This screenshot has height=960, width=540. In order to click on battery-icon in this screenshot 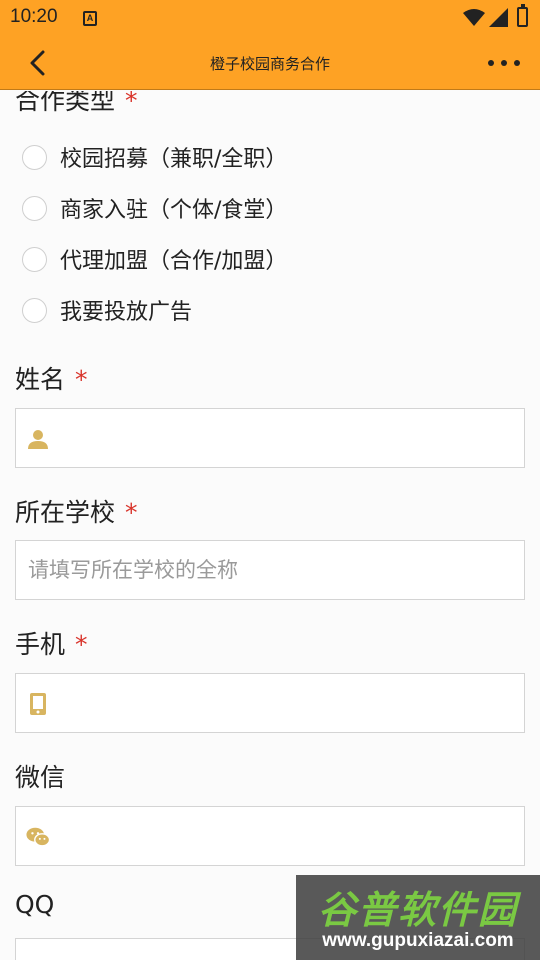, I will do `click(522, 15)`.